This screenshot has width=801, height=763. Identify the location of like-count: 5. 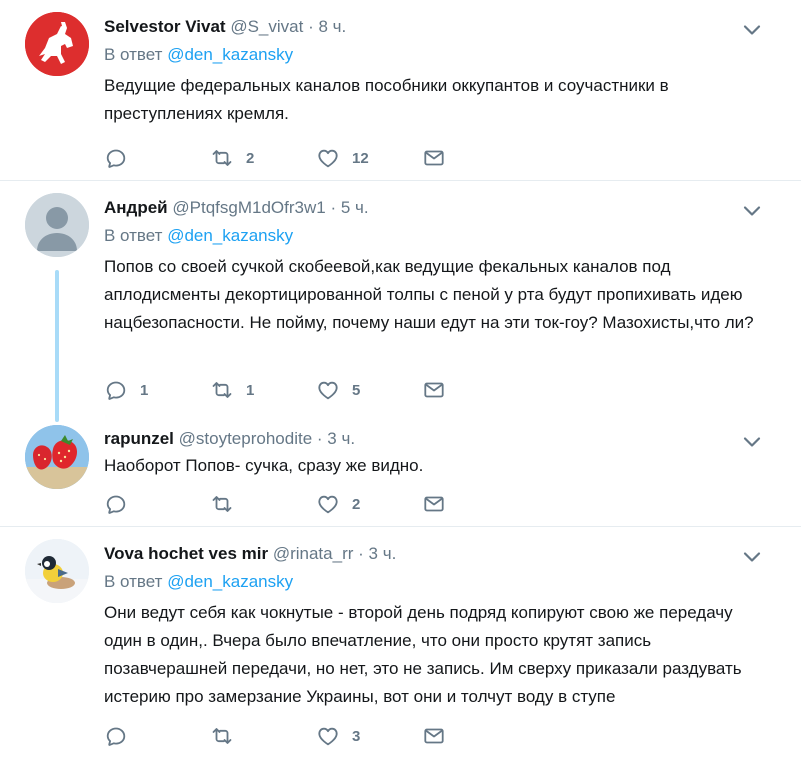
(356, 390).